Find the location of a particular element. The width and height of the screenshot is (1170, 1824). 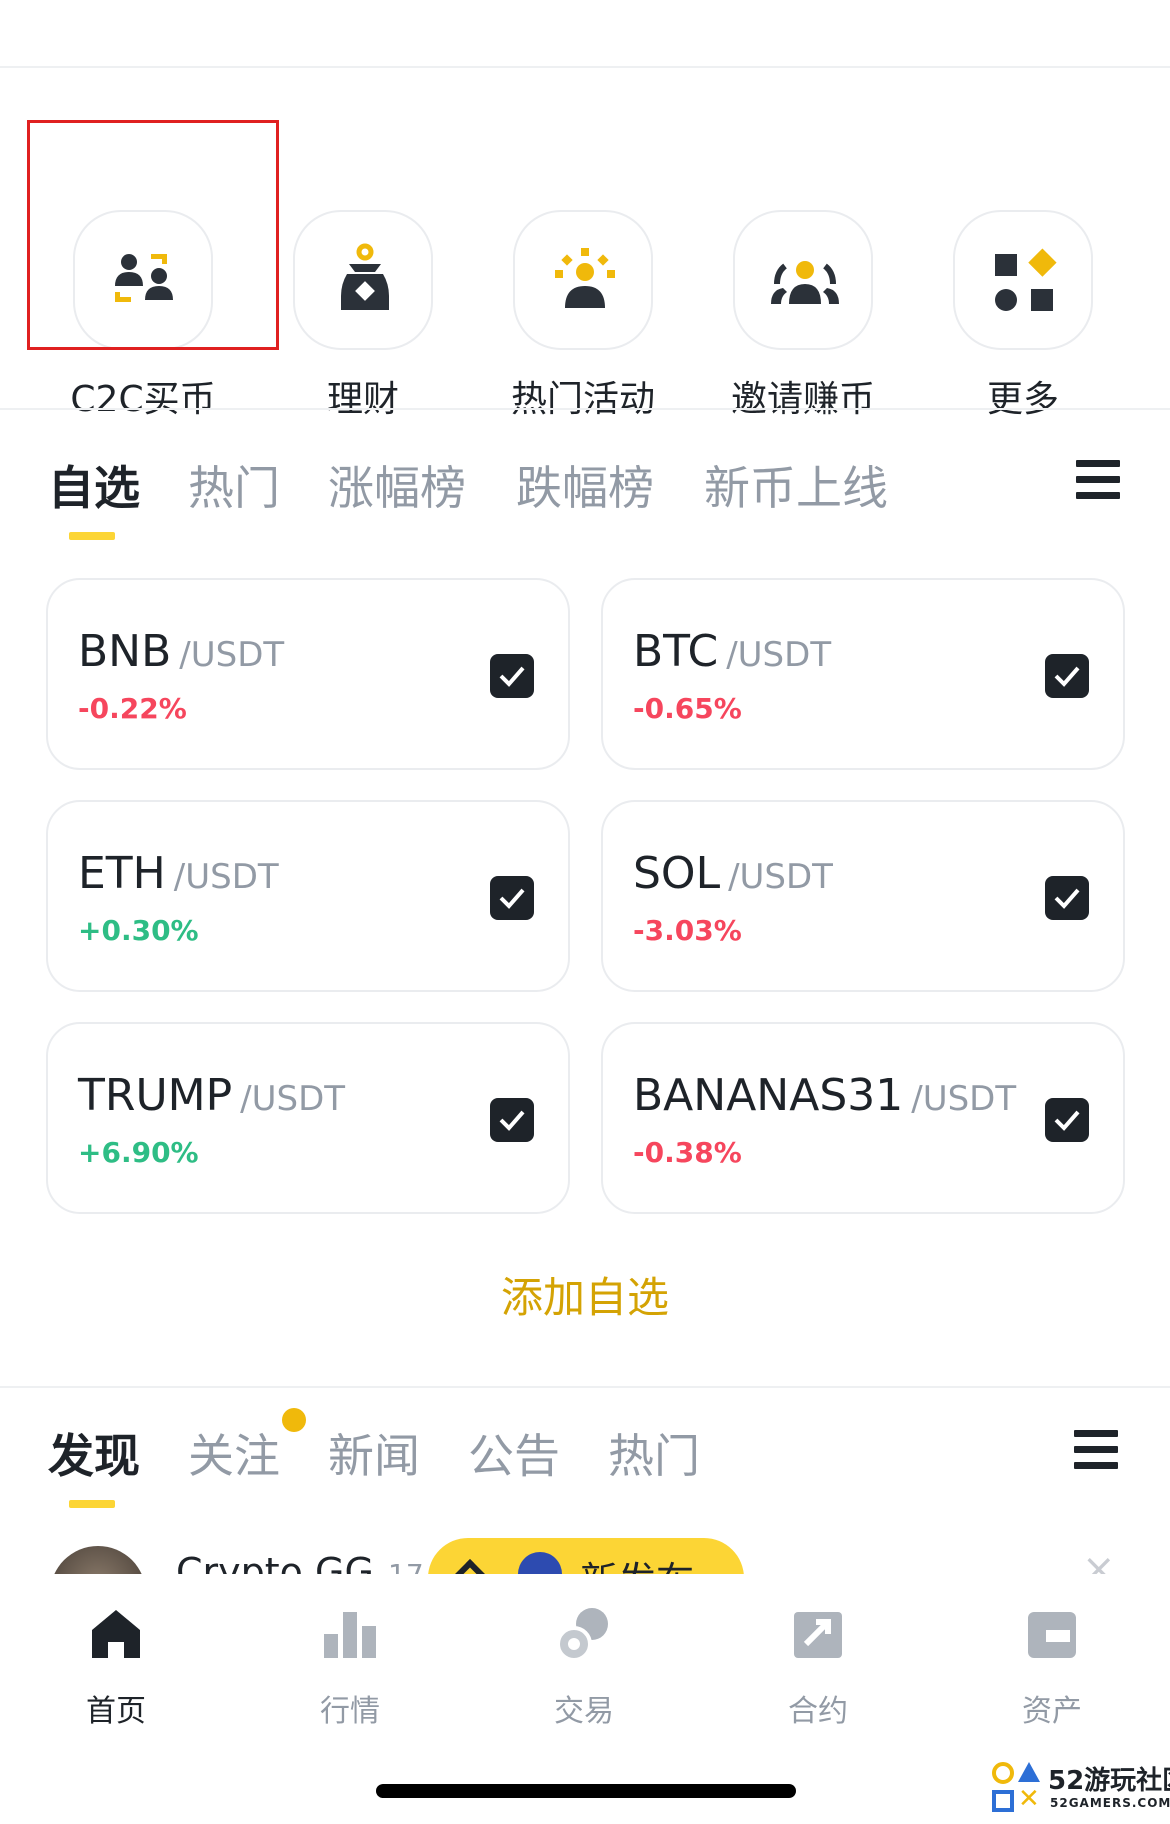

watchlist-card-eth: ETH/USDT +0.30% is located at coordinates (308, 896).